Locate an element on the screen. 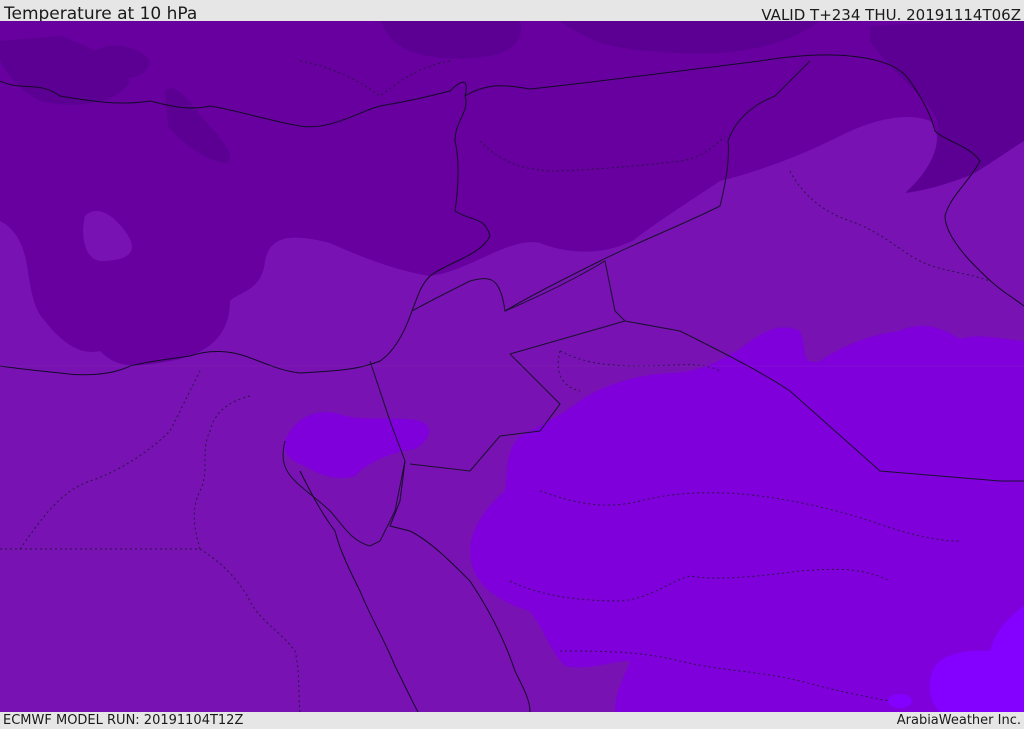  credit-label: ArabiaWeather Inc. is located at coordinates (958, 720).